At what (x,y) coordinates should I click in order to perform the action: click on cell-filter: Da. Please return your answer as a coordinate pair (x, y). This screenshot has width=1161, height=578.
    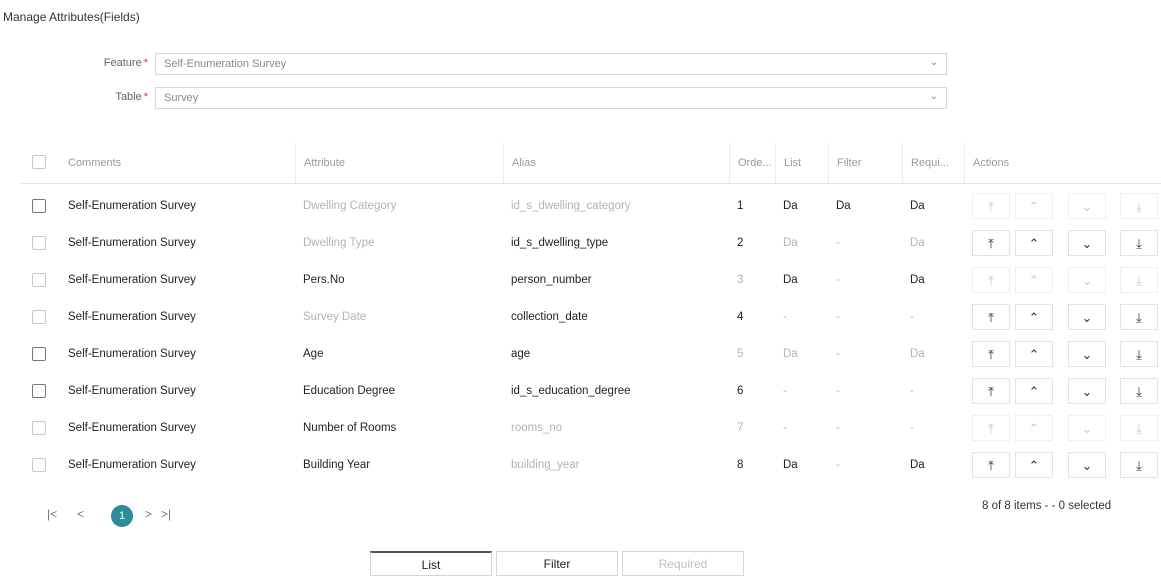
    Looking at the image, I should click on (843, 206).